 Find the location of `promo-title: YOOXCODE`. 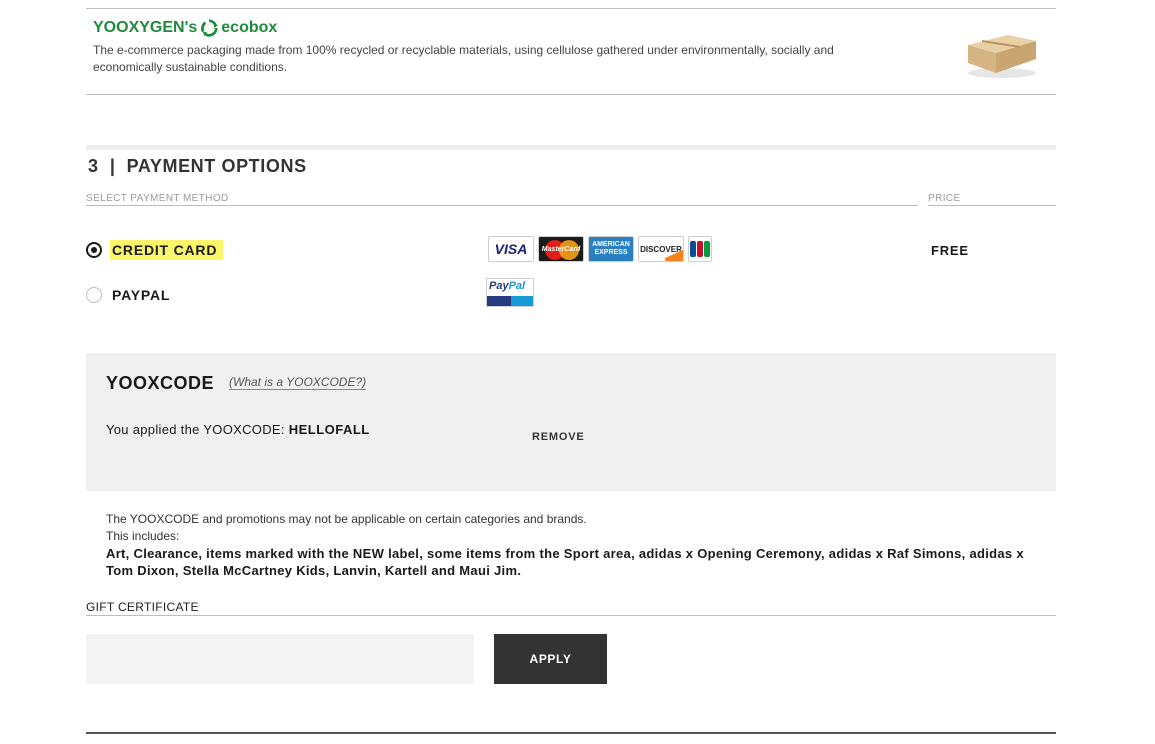

promo-title: YOOXCODE is located at coordinates (160, 383).